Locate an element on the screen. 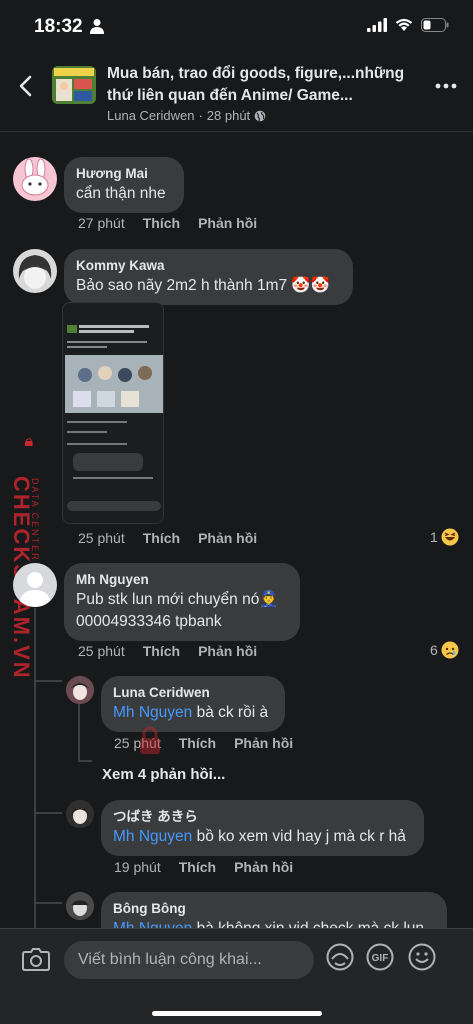 This screenshot has height=1024, width=473. reply-time: 19 phút is located at coordinates (137, 867).